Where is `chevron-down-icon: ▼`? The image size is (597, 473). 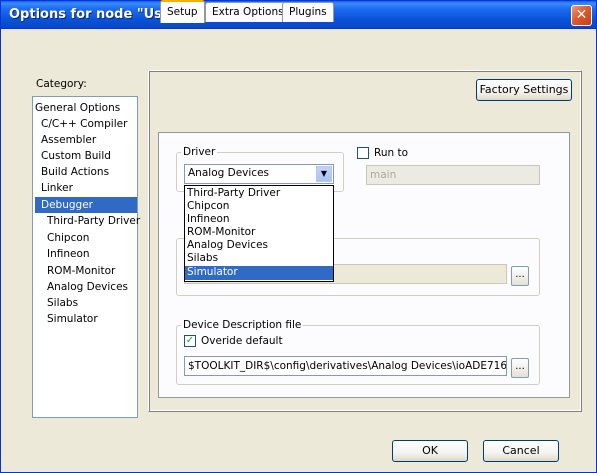 chevron-down-icon: ▼ is located at coordinates (324, 174).